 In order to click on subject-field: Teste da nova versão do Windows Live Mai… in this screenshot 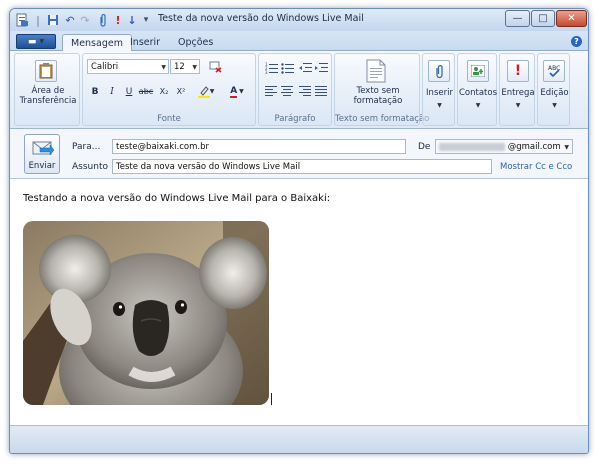, I will do `click(302, 166)`.